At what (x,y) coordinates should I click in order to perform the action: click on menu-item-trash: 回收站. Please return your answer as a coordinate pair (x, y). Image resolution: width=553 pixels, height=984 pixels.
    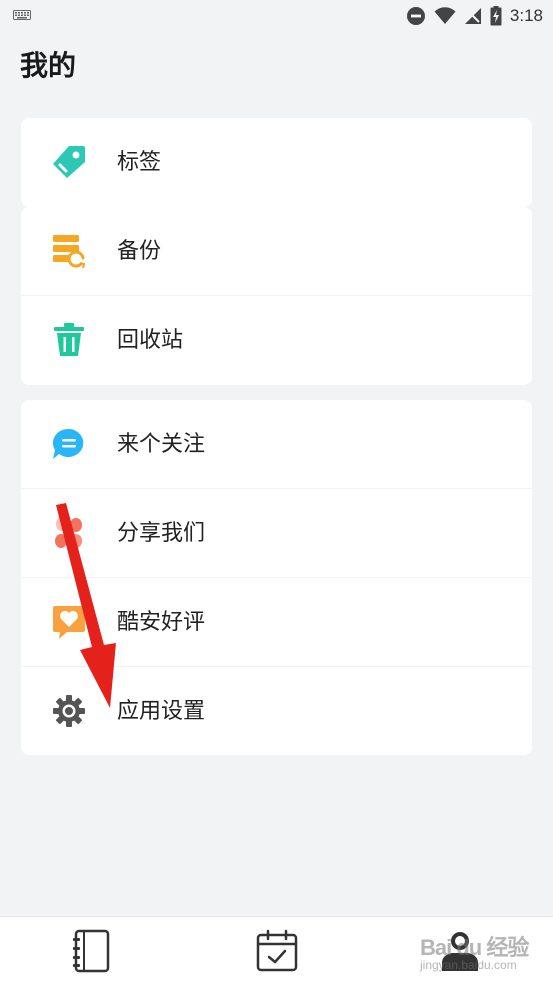
    Looking at the image, I should click on (276, 340).